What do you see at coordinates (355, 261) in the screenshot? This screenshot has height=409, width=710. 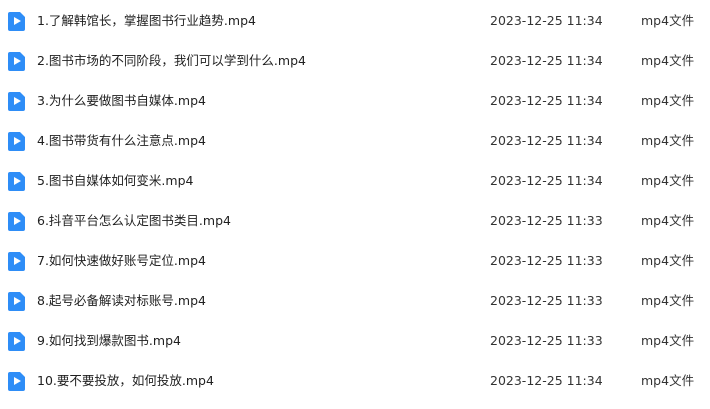 I see `file-row: 7.如何快速做好账号定位.mp4 2023-12-25 11:33 mp4文件` at bounding box center [355, 261].